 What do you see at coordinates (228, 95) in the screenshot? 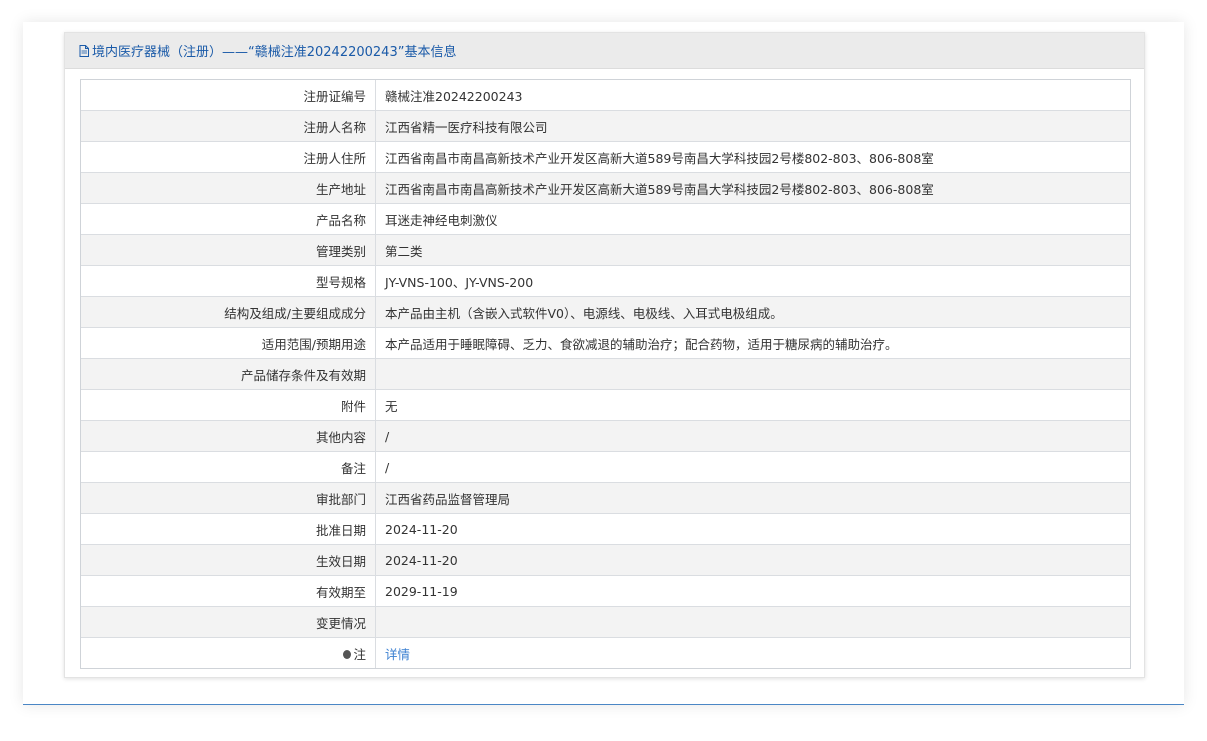
I see `row-label: 注册证编号` at bounding box center [228, 95].